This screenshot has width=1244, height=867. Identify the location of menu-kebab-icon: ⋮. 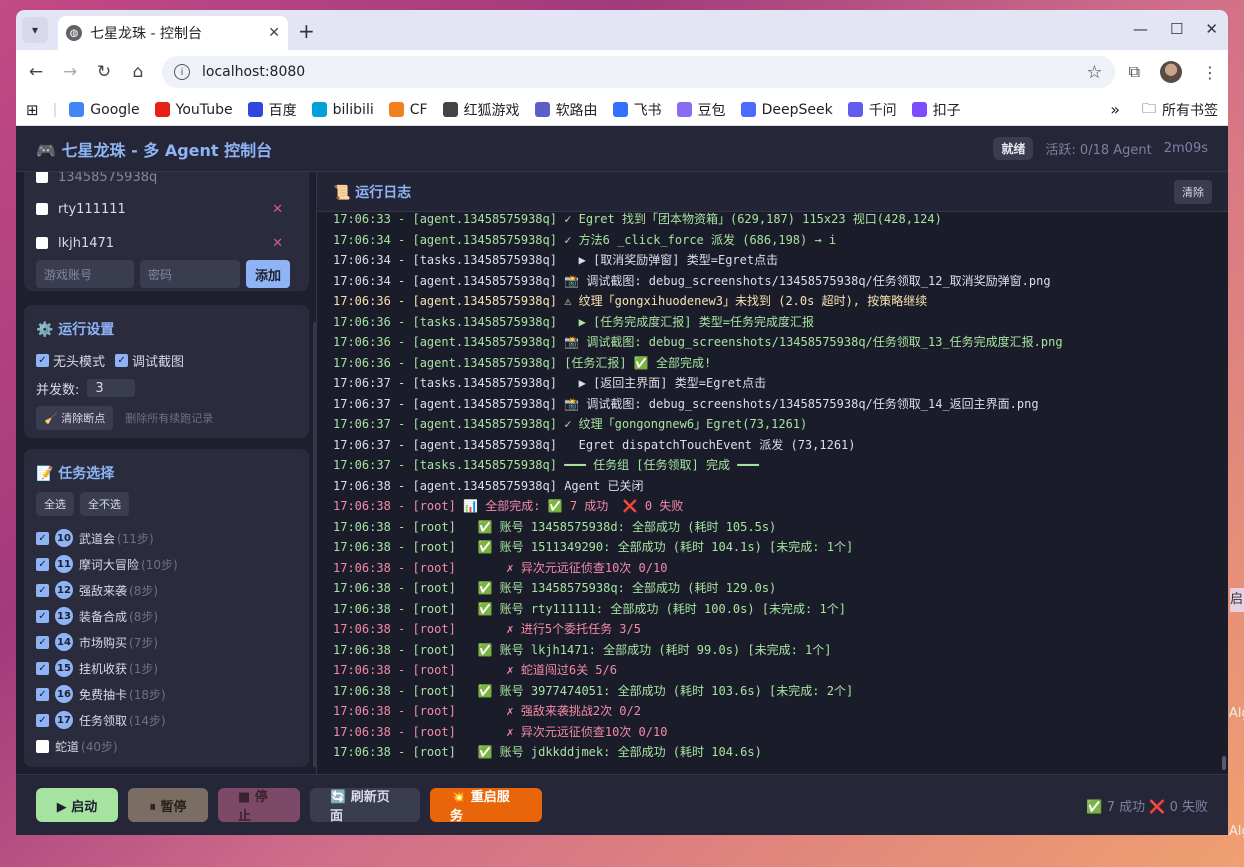
(1210, 72).